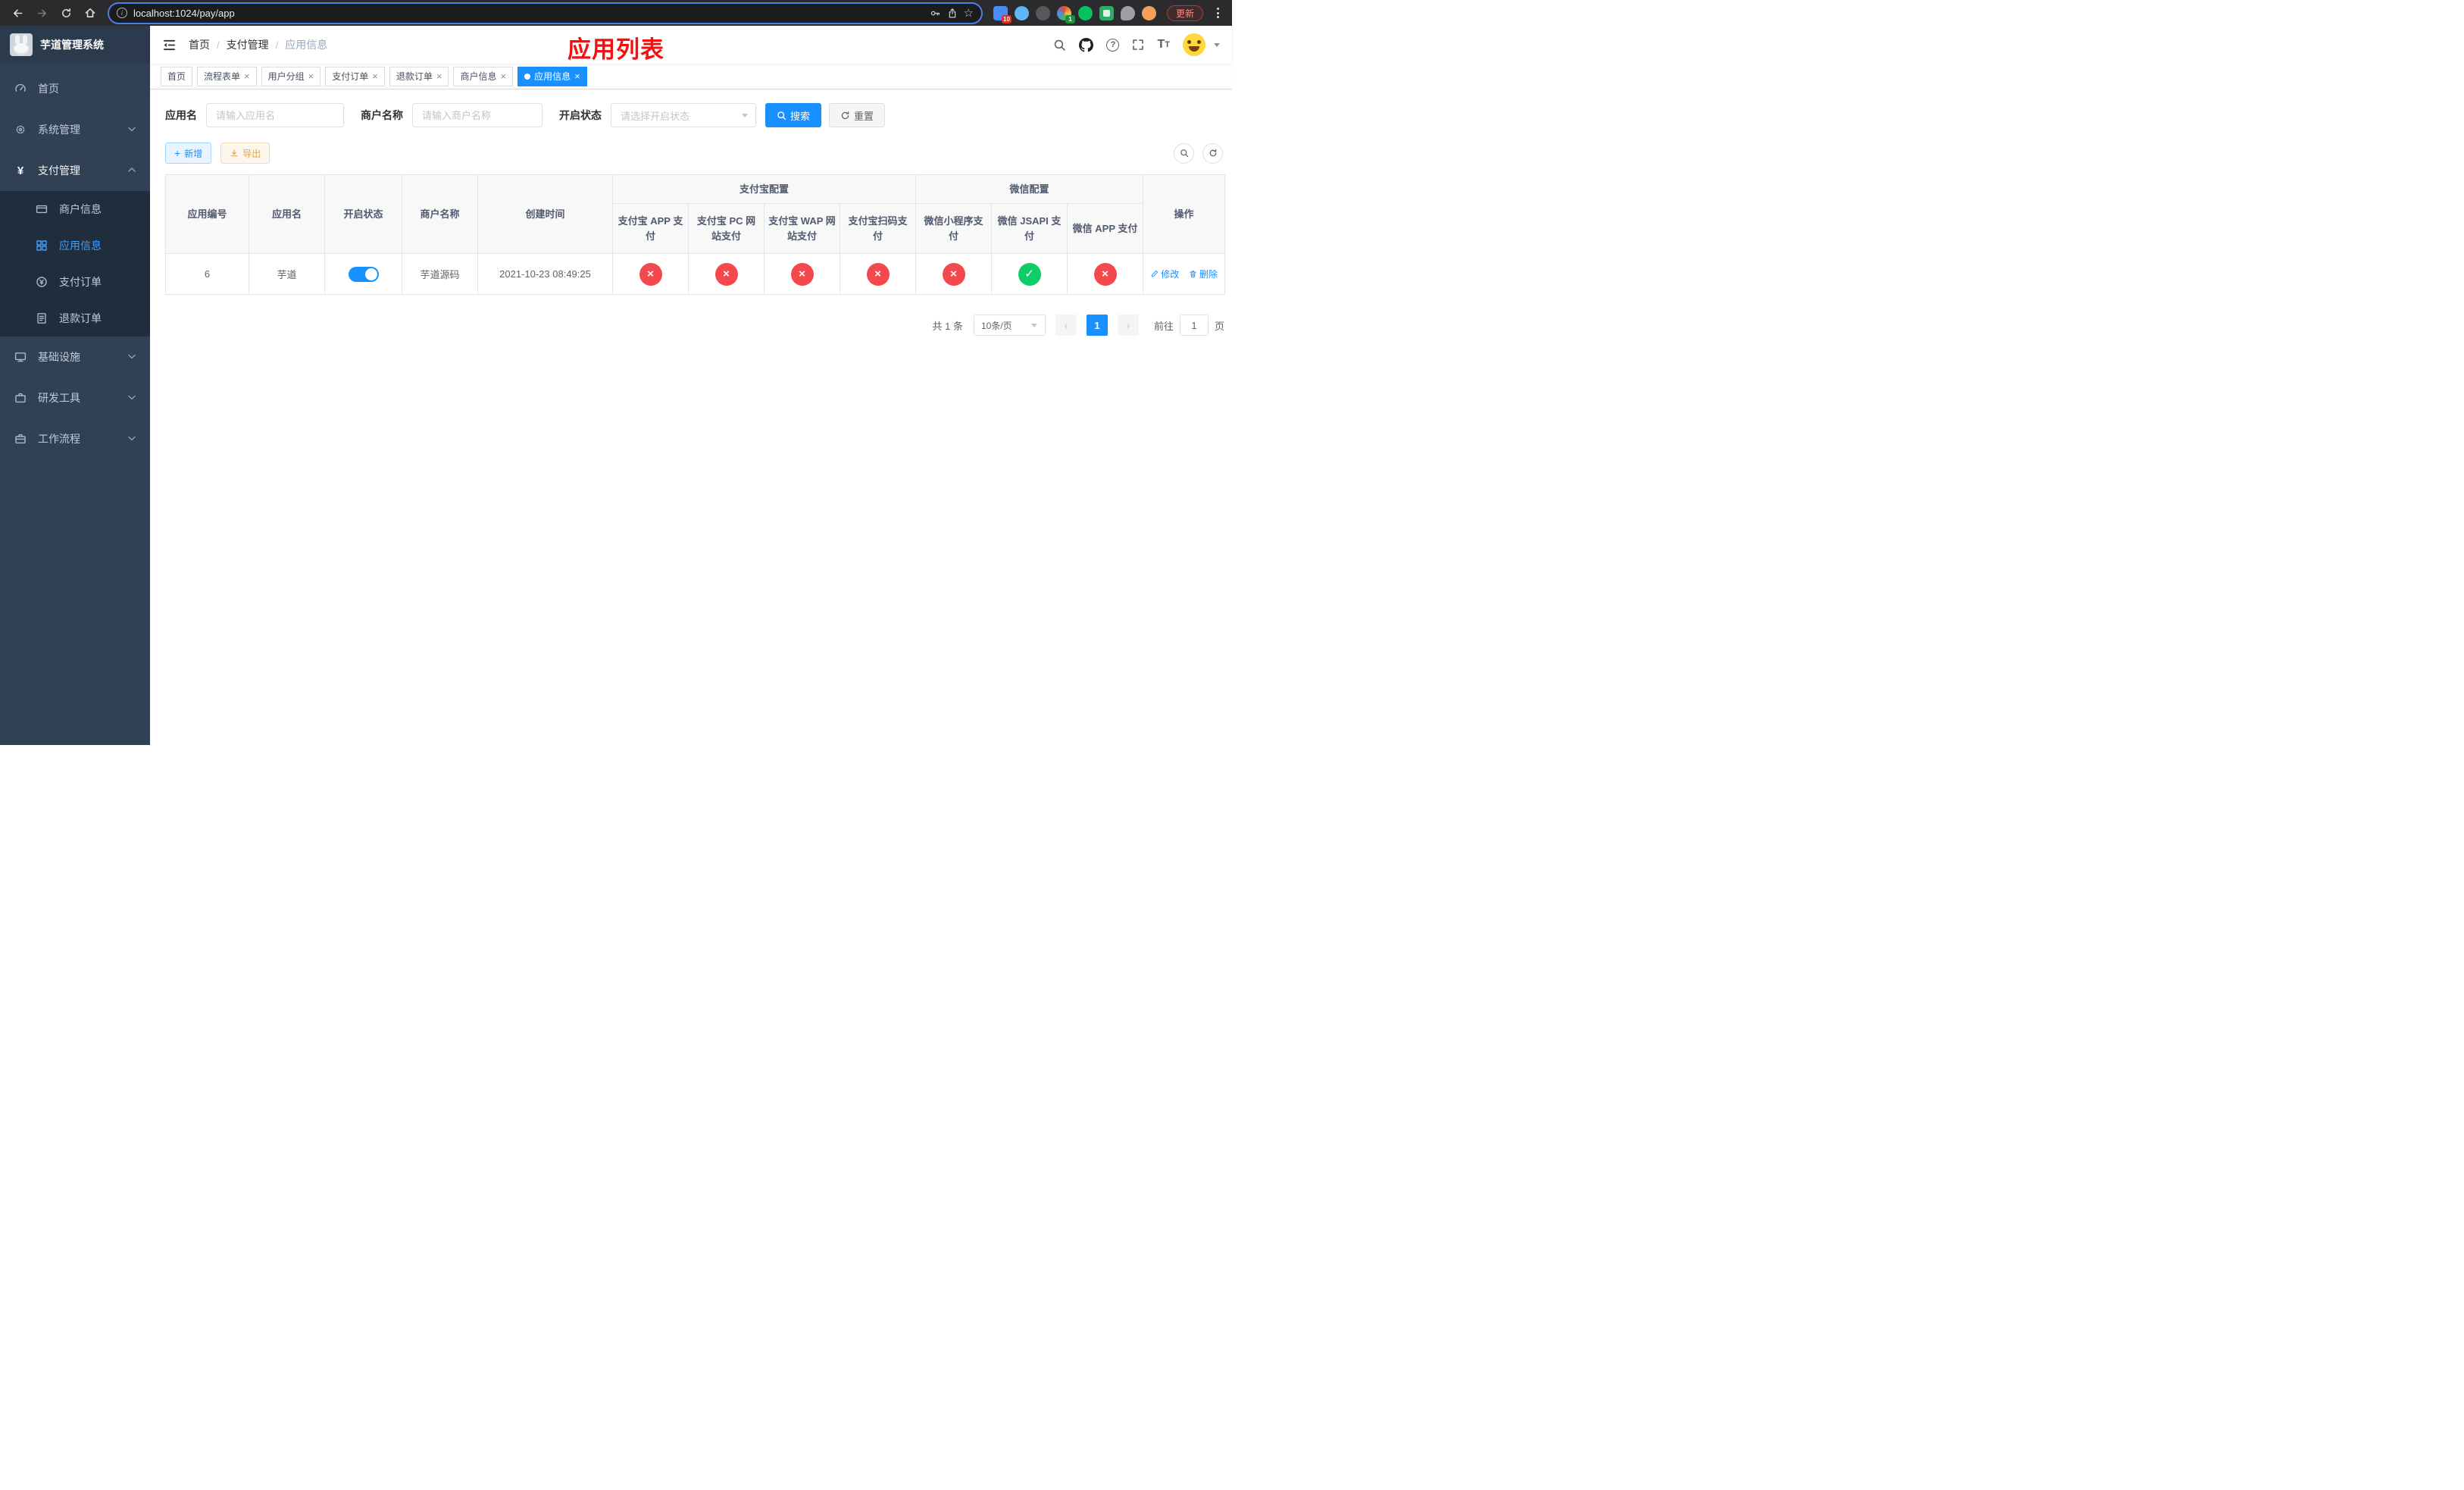 The width and height of the screenshot is (2464, 1490). I want to click on refresh-table-button, so click(1212, 153).